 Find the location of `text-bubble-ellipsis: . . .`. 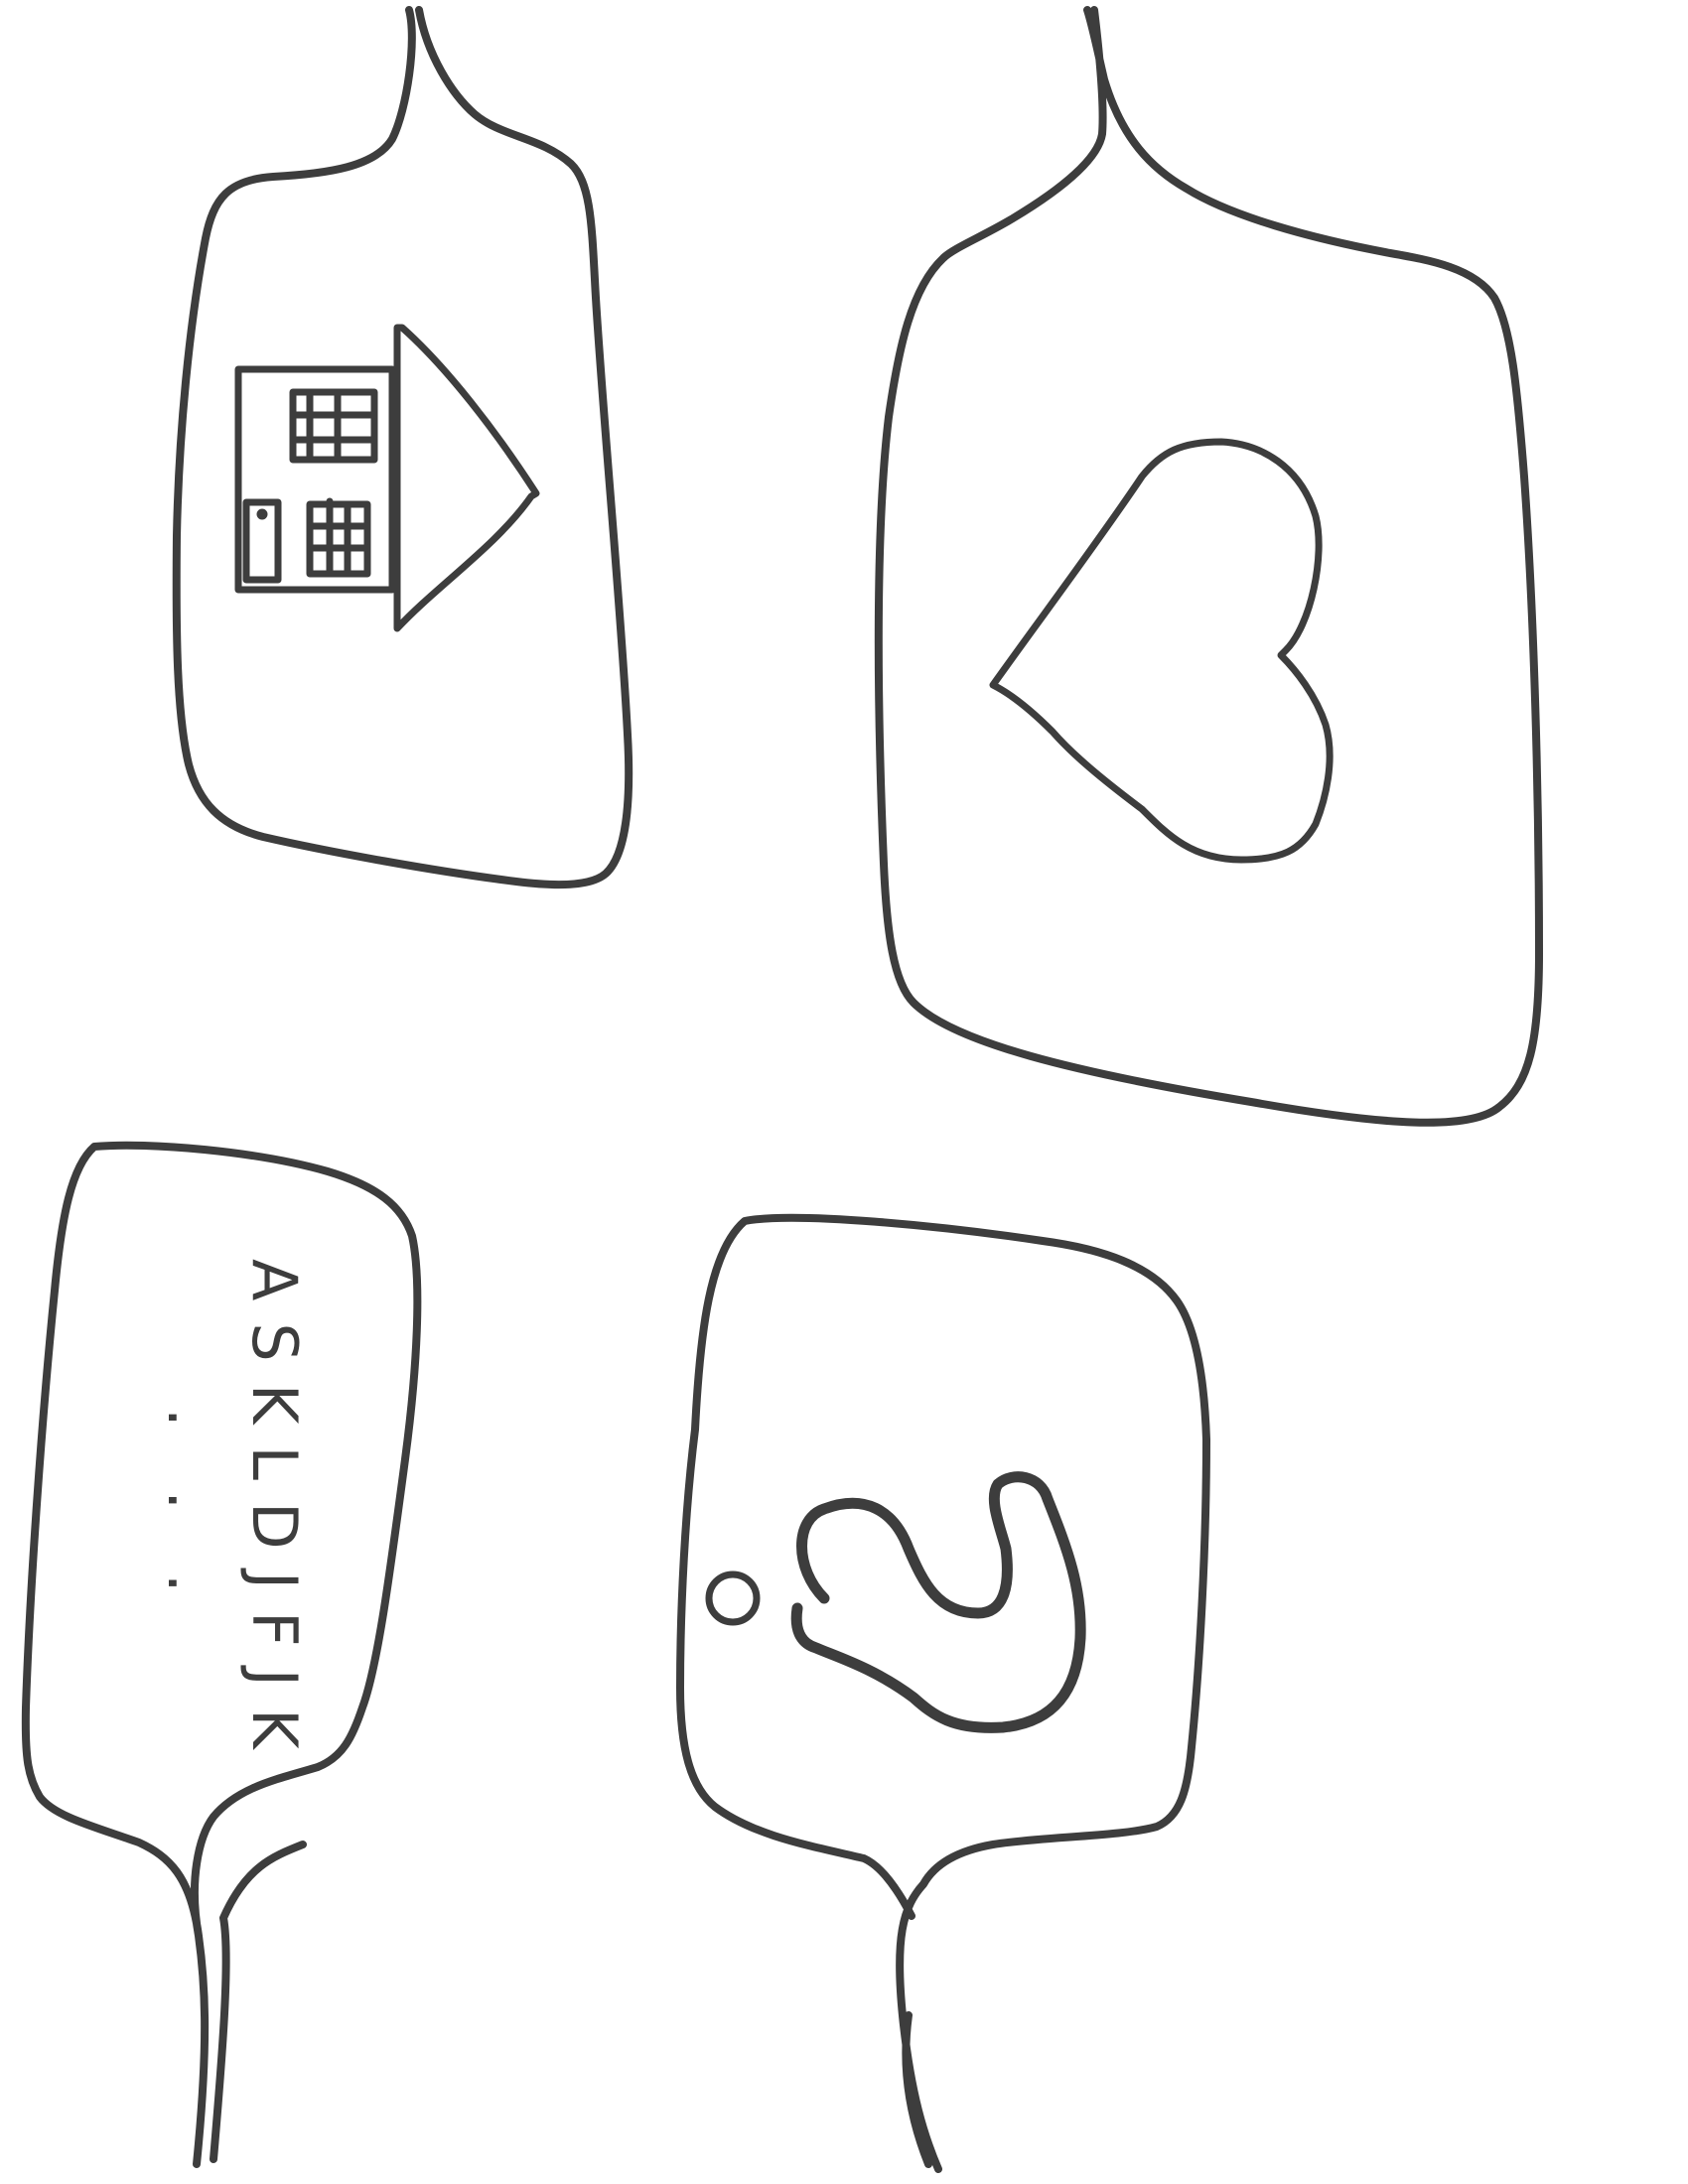

text-bubble-ellipsis: . . . is located at coordinates (190, 1511).